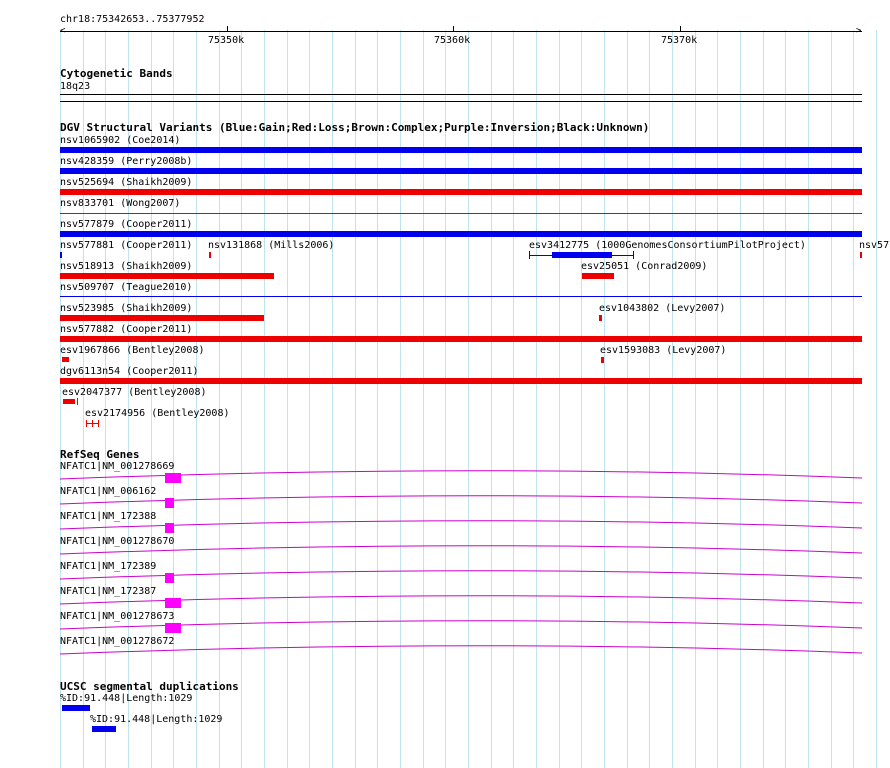  I want to click on gene-label: NFATC1|NM_001278672, so click(117, 642).